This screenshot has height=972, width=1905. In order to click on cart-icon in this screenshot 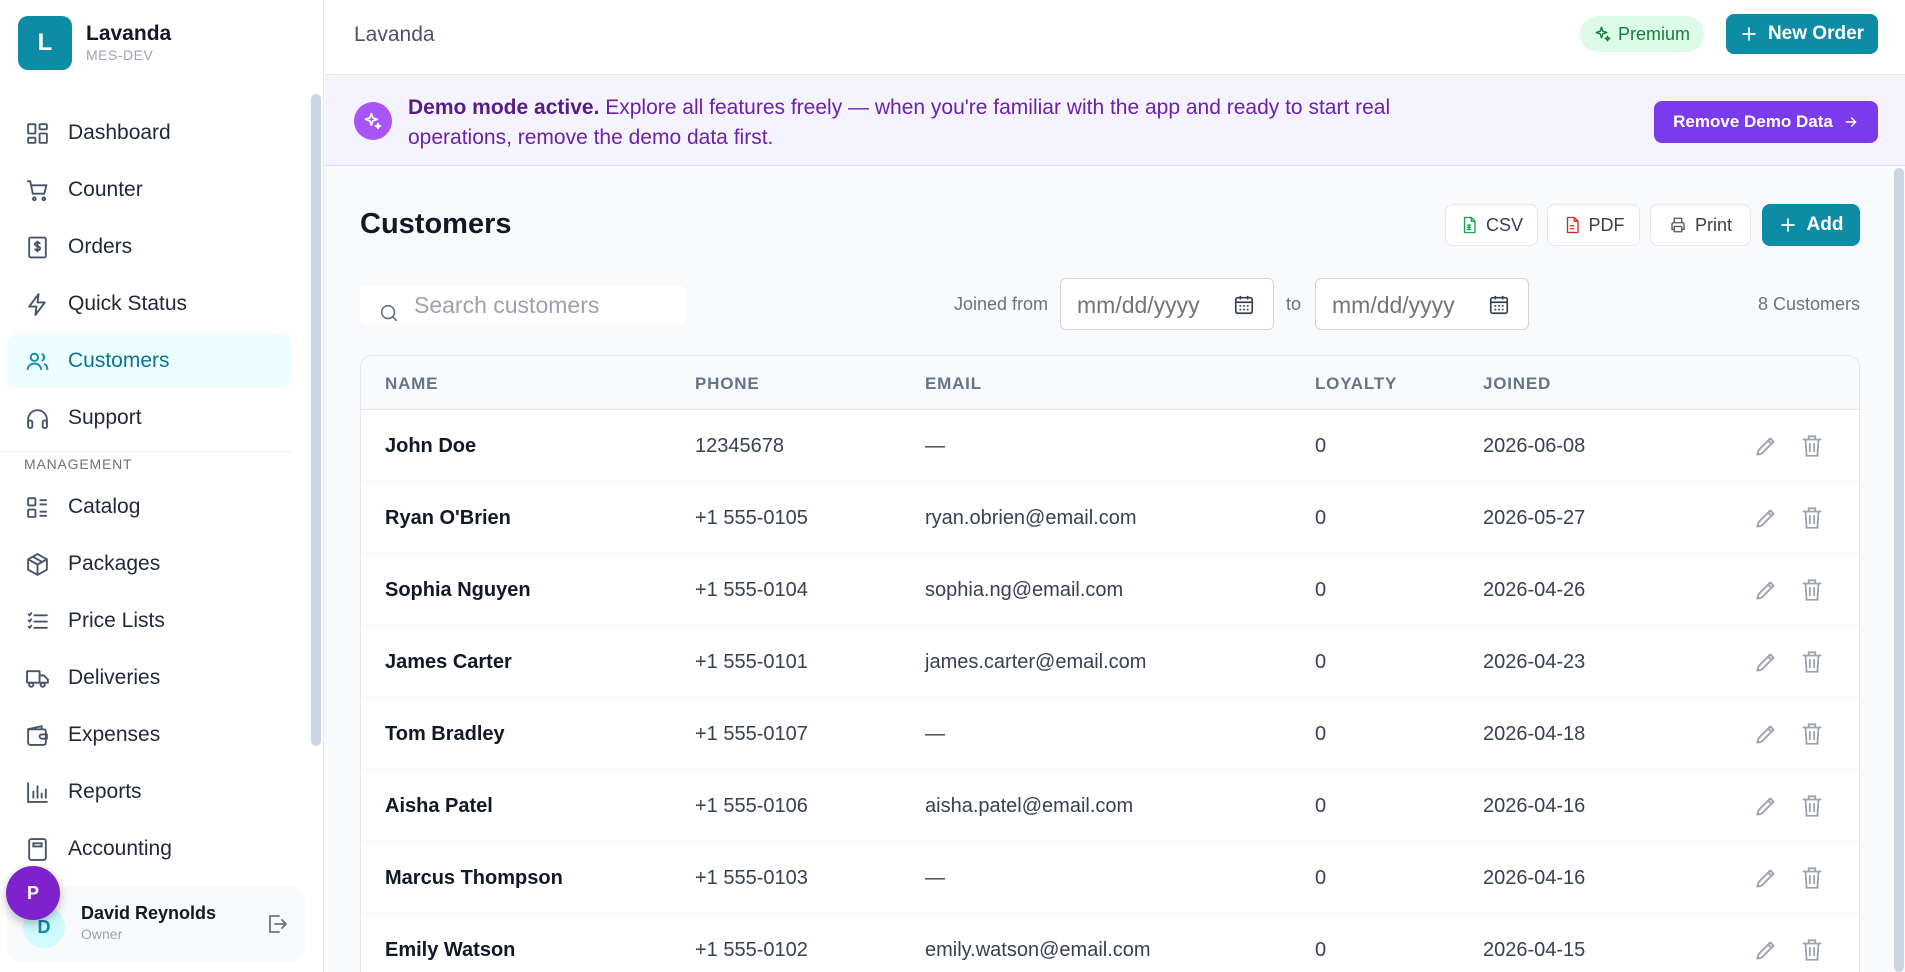, I will do `click(37, 190)`.